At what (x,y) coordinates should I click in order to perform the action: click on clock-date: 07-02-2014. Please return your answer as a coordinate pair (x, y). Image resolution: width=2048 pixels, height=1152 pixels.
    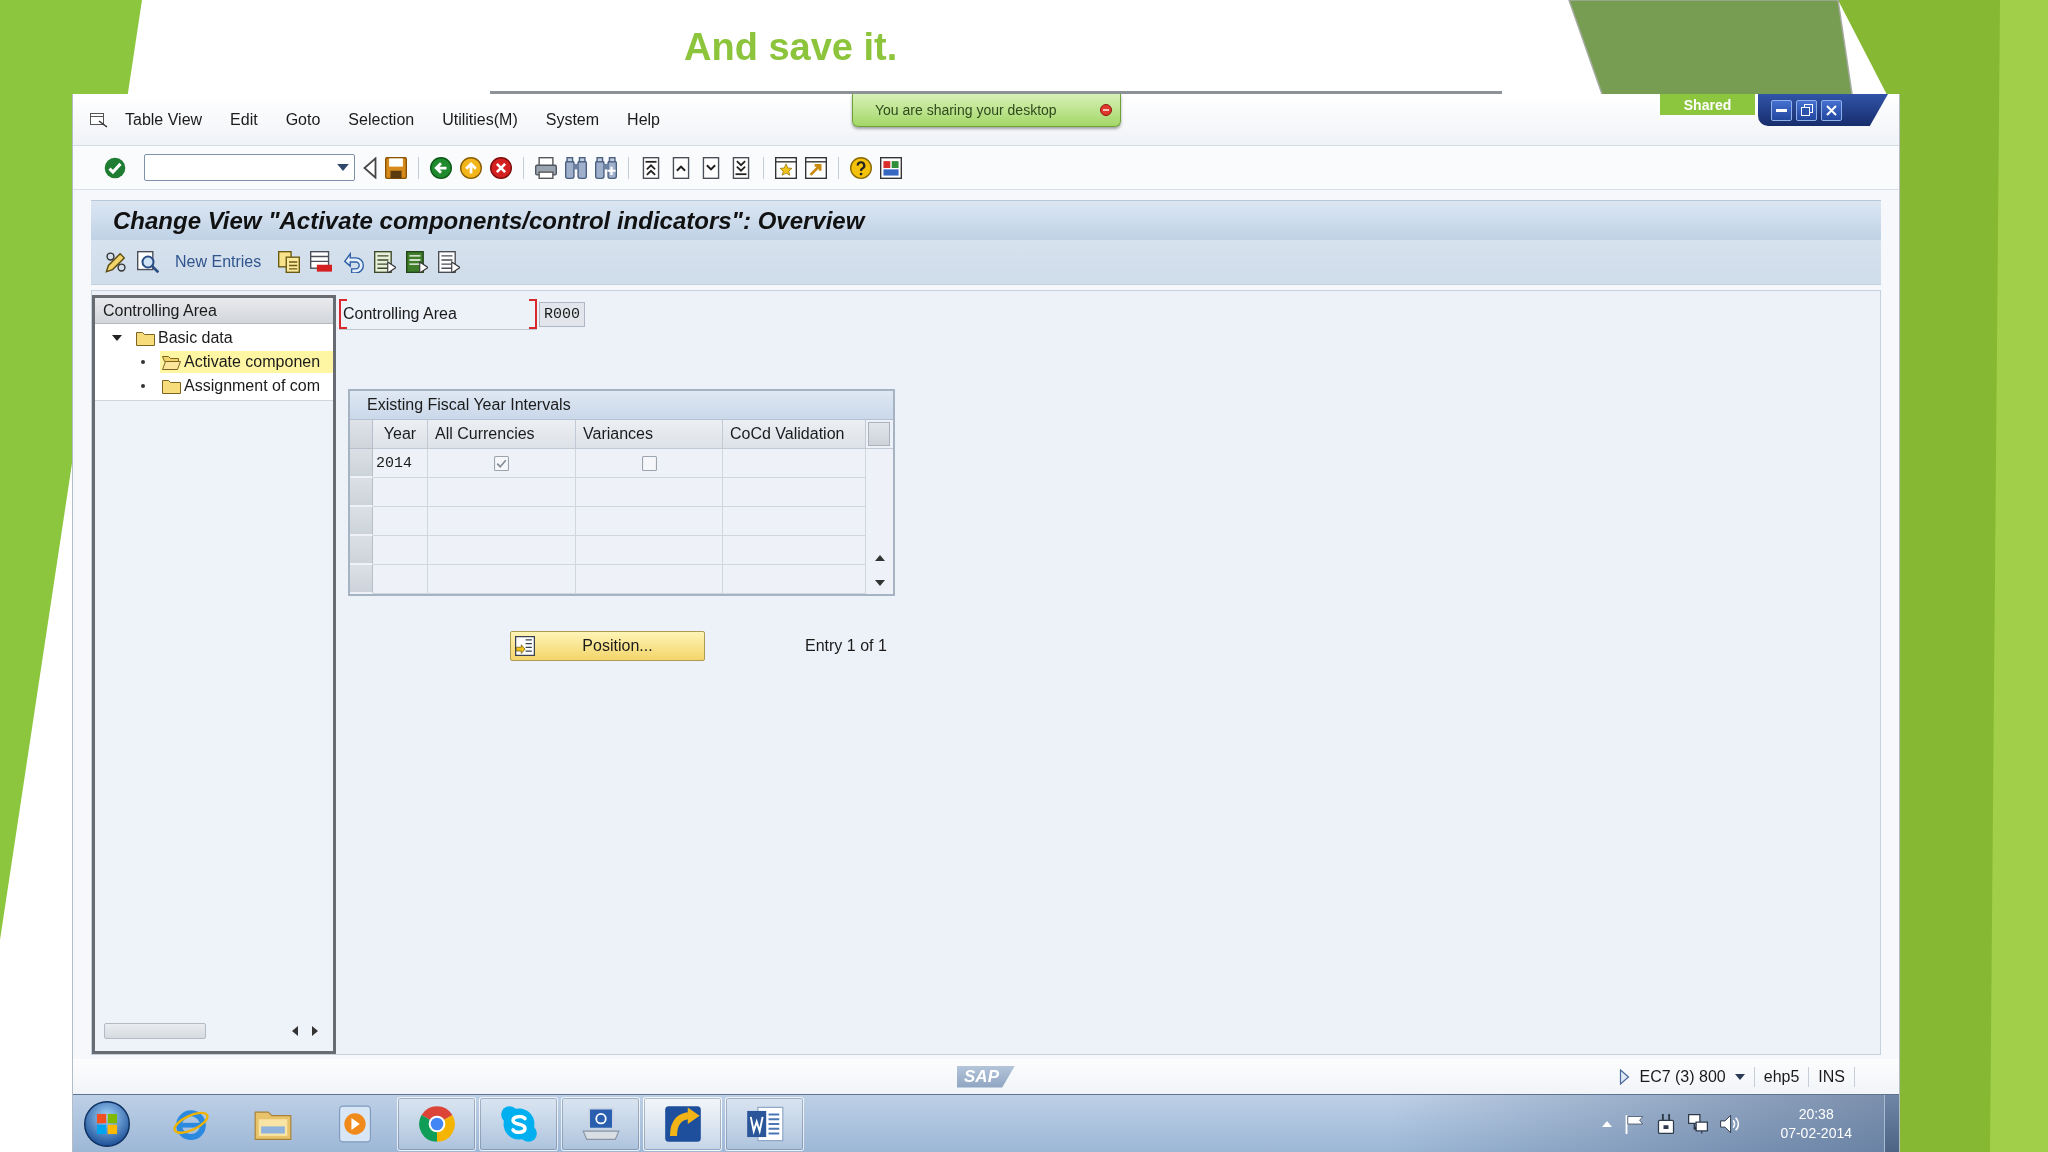
    Looking at the image, I should click on (1816, 1133).